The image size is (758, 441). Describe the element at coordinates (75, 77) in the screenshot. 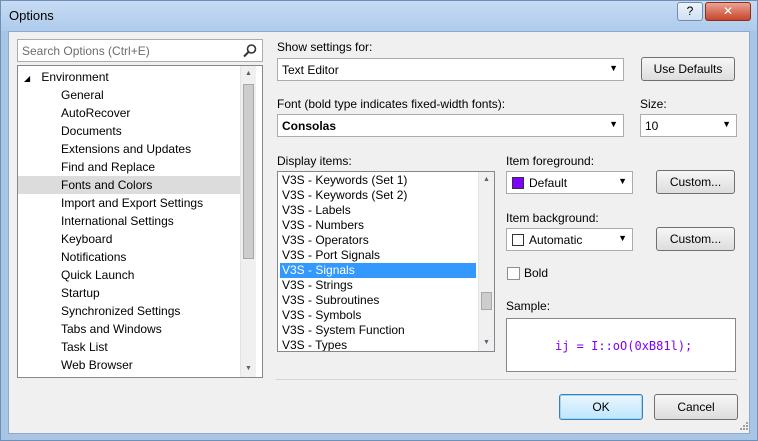

I see `tree-node-label: Environment` at that location.